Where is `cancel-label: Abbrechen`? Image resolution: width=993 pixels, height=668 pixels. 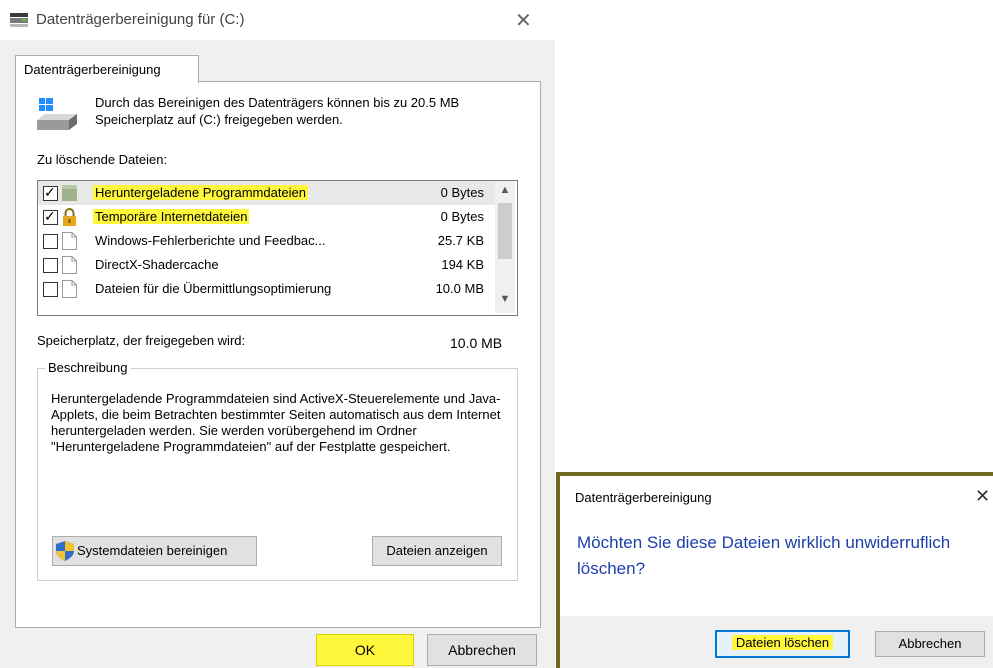 cancel-label: Abbrechen is located at coordinates (482, 650).